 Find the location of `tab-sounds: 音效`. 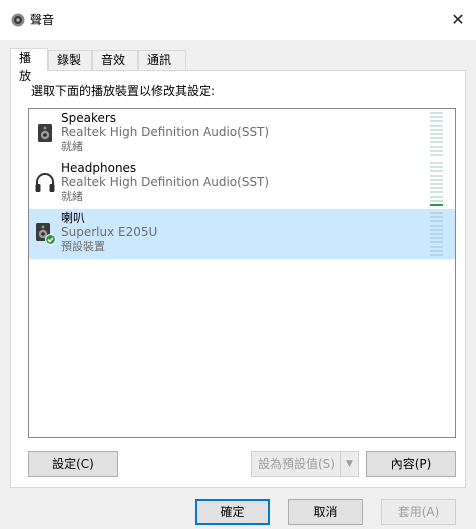

tab-sounds: 音效 is located at coordinates (115, 60).